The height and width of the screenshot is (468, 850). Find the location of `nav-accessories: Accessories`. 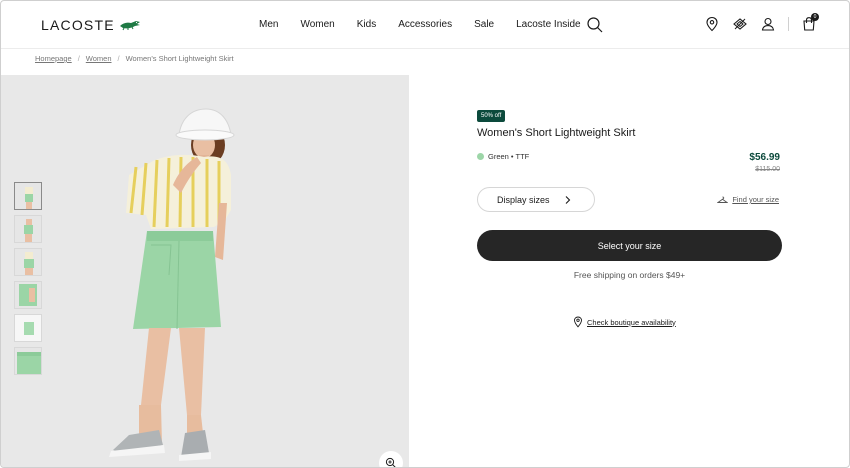

nav-accessories: Accessories is located at coordinates (425, 24).